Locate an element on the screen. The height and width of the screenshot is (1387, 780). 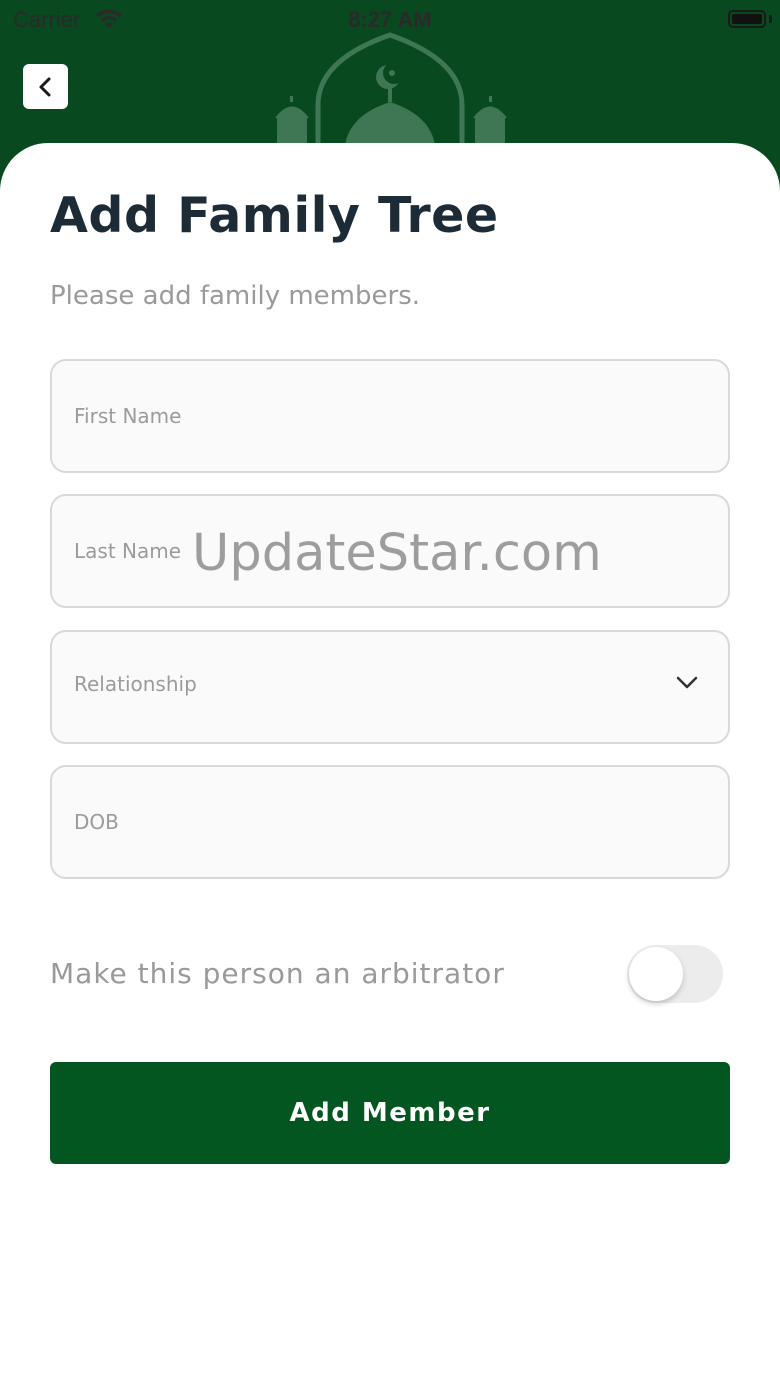
last-name-input is located at coordinates (390, 551).